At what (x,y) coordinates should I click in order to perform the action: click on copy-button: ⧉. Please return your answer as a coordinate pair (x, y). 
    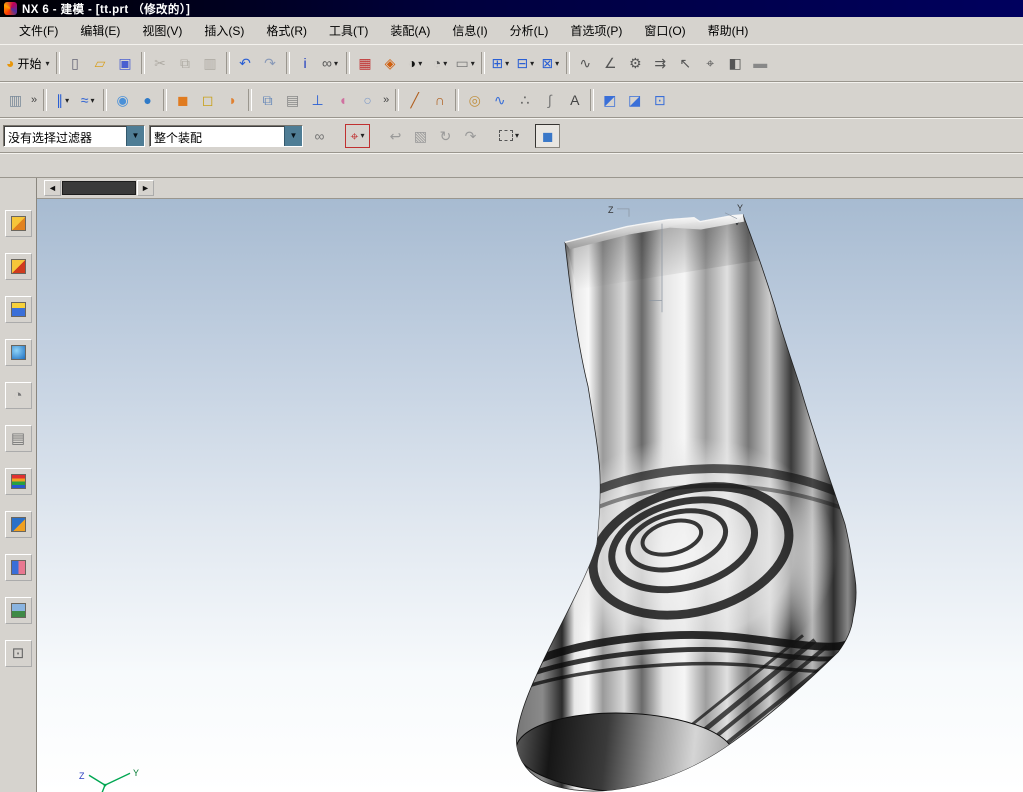
    Looking at the image, I should click on (185, 63).